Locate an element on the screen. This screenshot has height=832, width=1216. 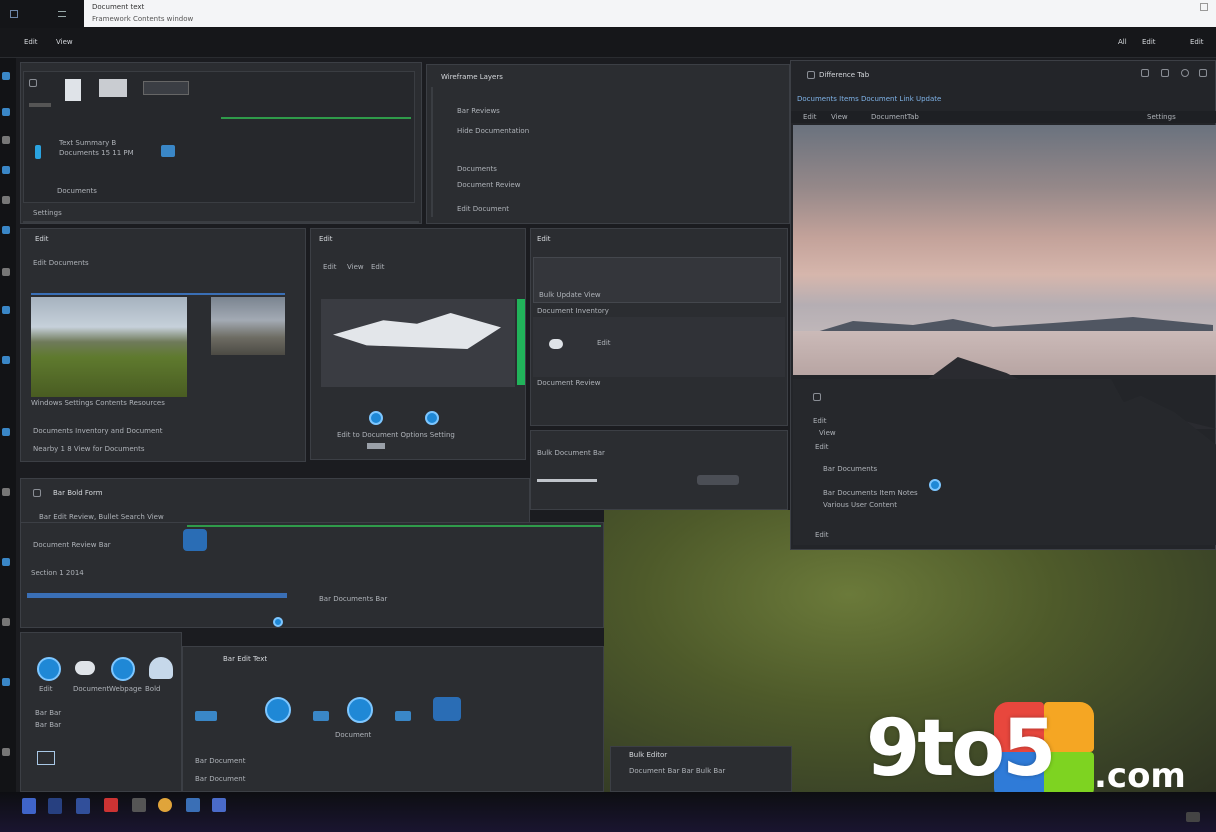
image-icon is located at coordinates (168, 151).